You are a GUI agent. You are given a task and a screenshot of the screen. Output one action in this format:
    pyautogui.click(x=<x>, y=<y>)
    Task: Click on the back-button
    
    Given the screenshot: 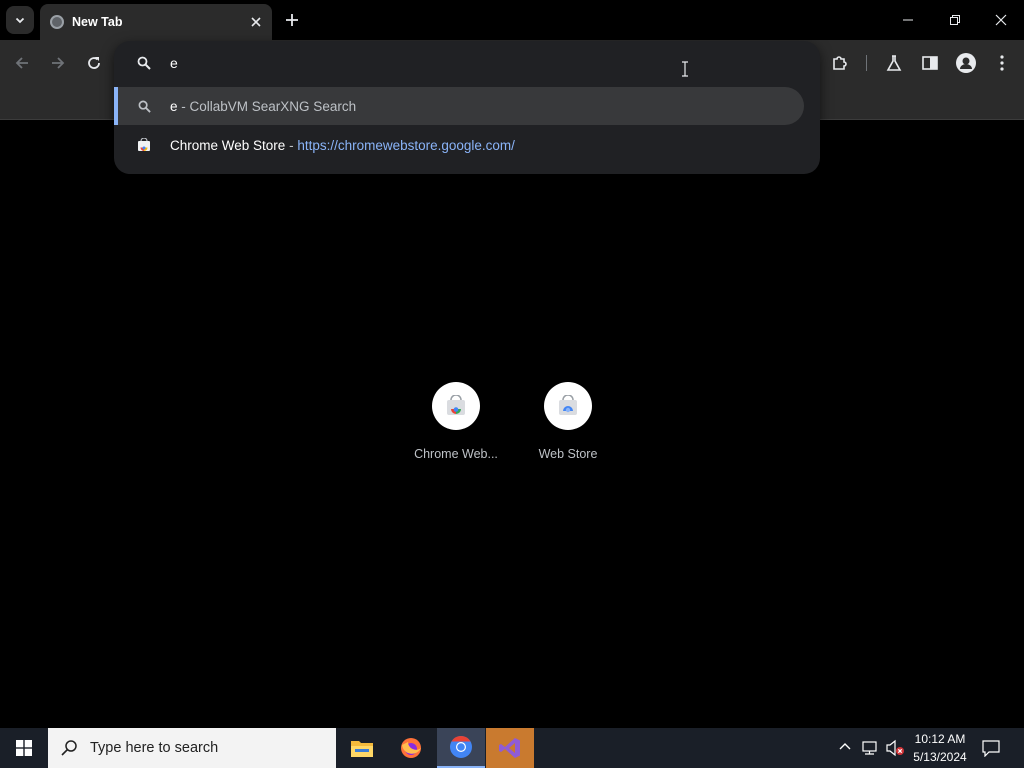 What is the action you would take?
    pyautogui.click(x=22, y=63)
    